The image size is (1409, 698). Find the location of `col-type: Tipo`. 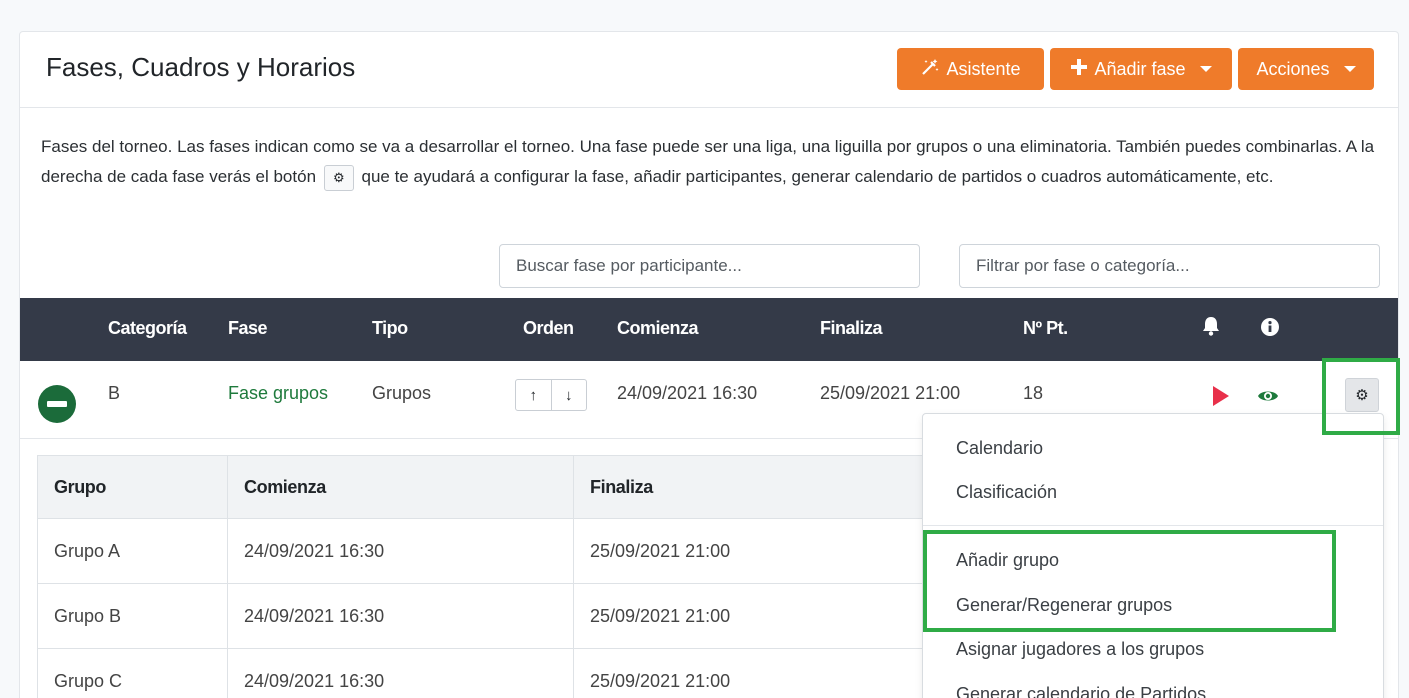

col-type: Tipo is located at coordinates (390, 328).